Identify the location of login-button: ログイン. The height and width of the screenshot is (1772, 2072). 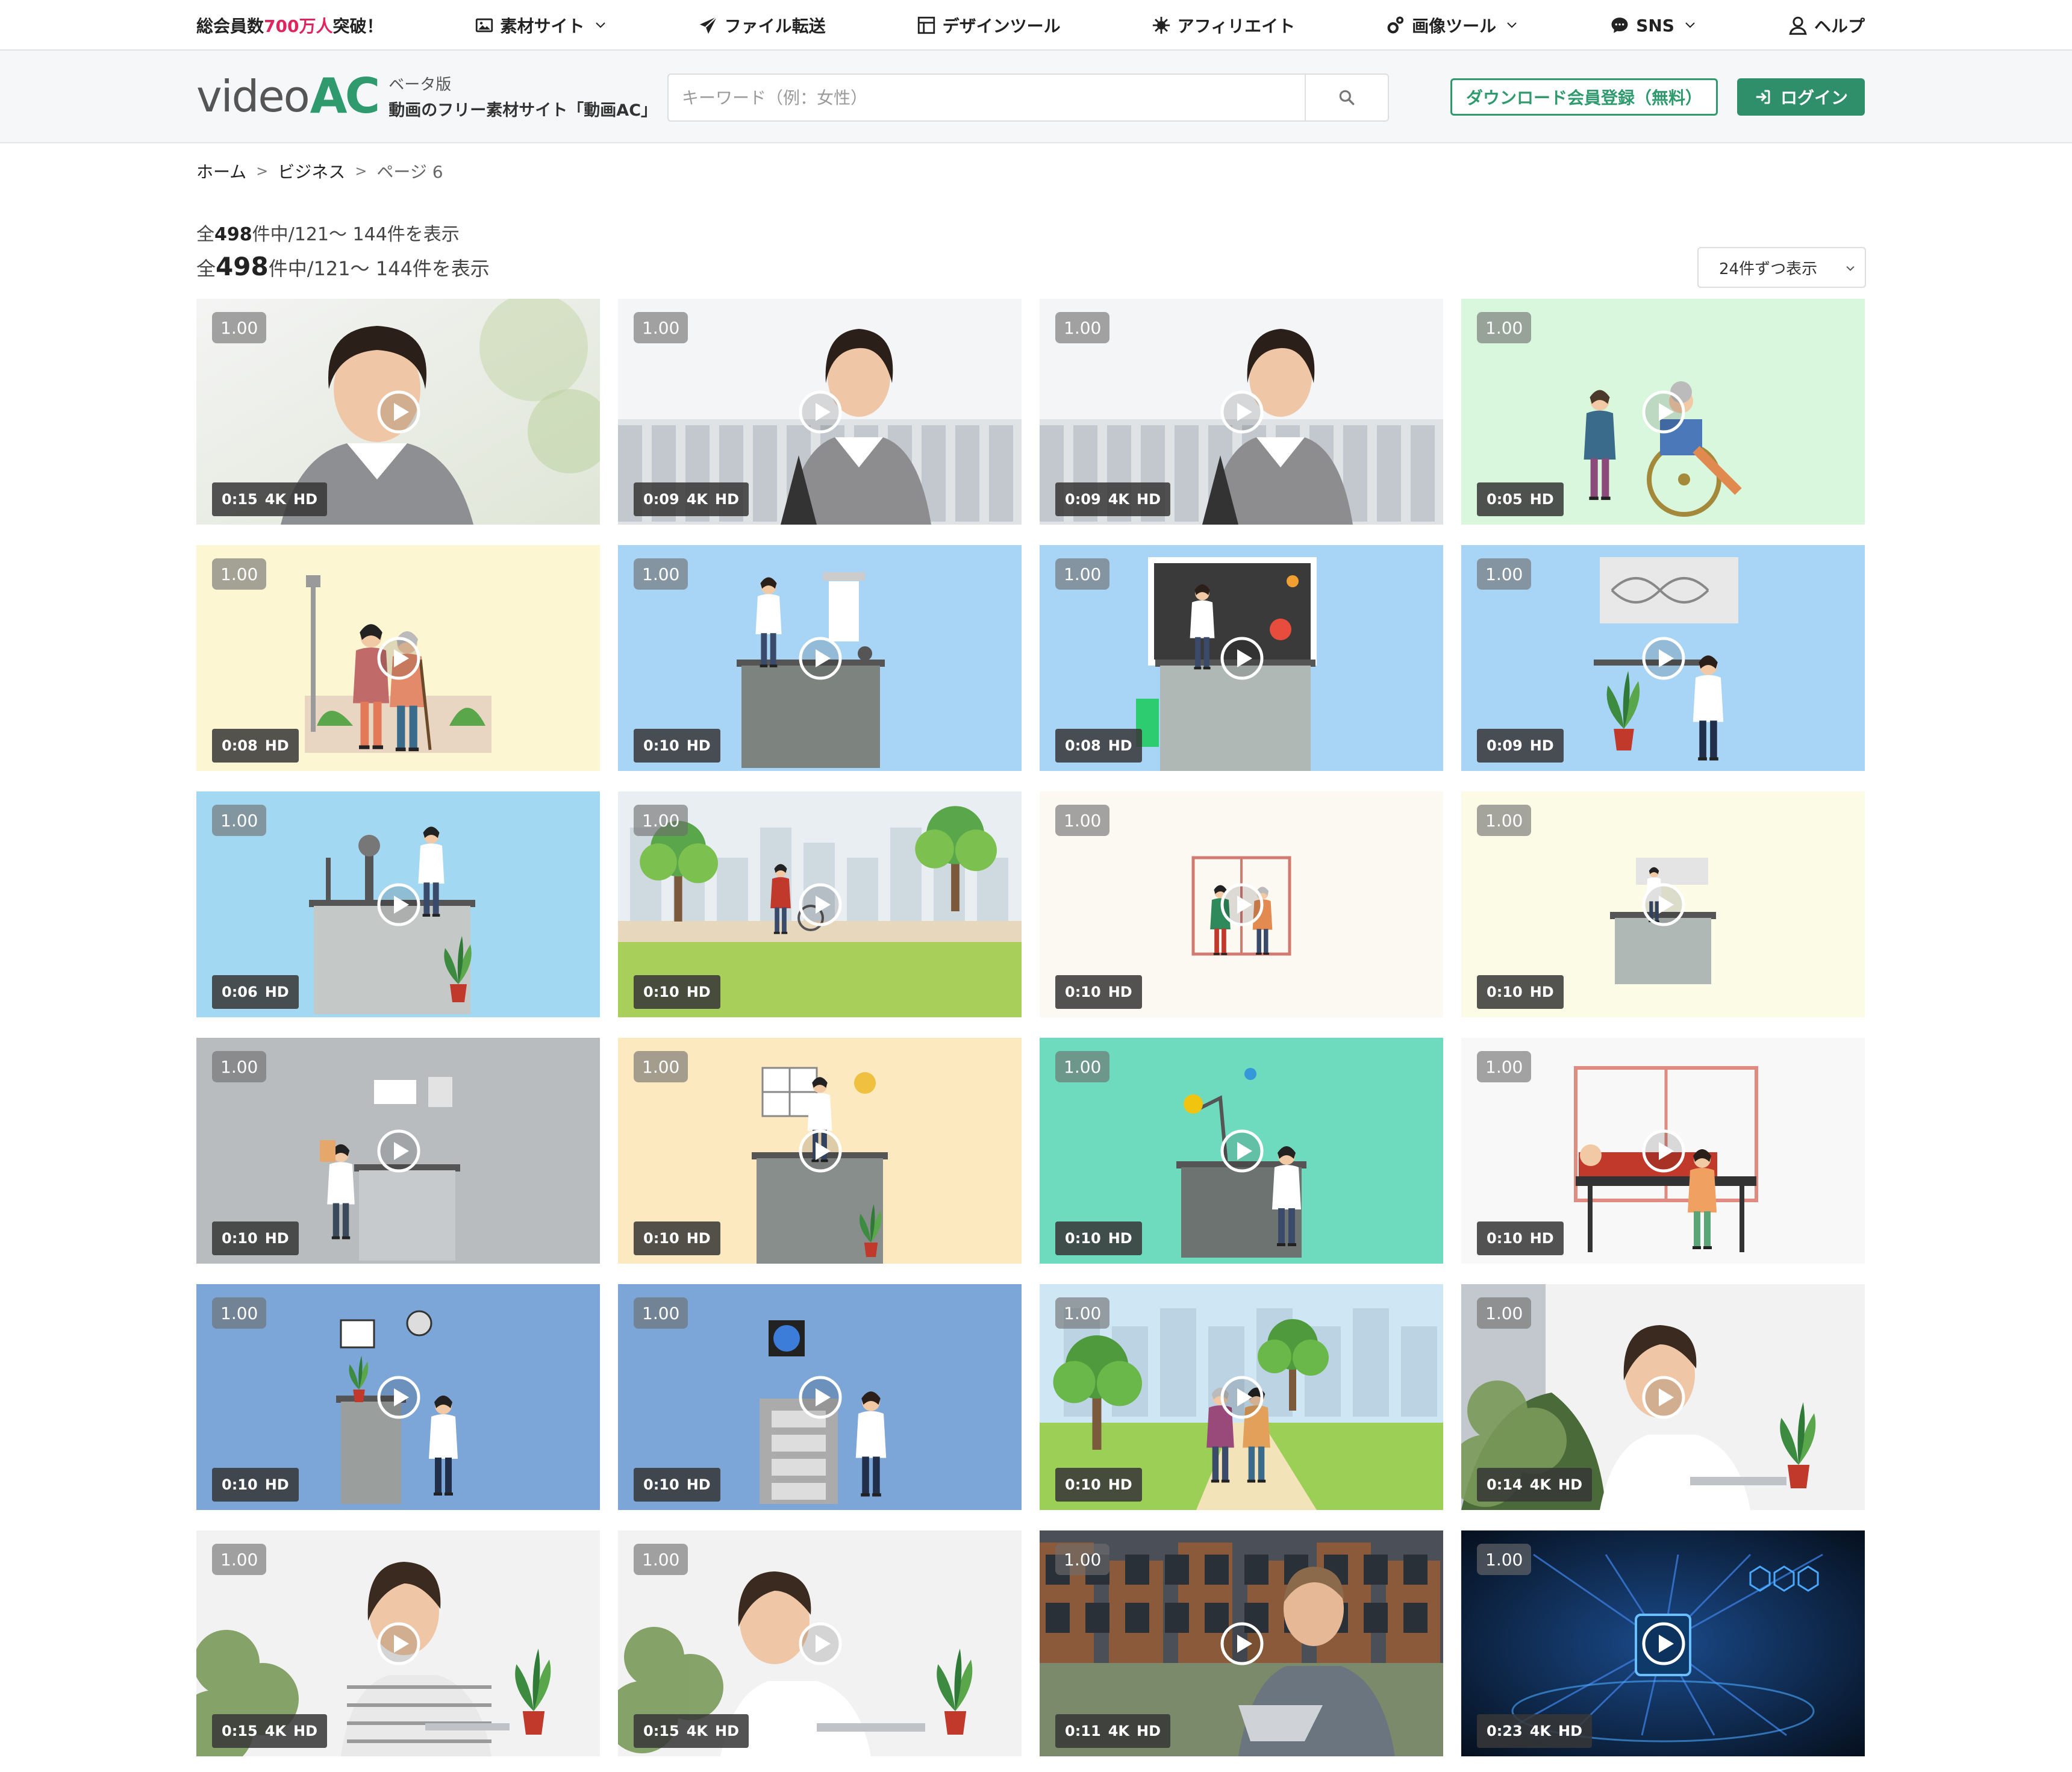
(1801, 97).